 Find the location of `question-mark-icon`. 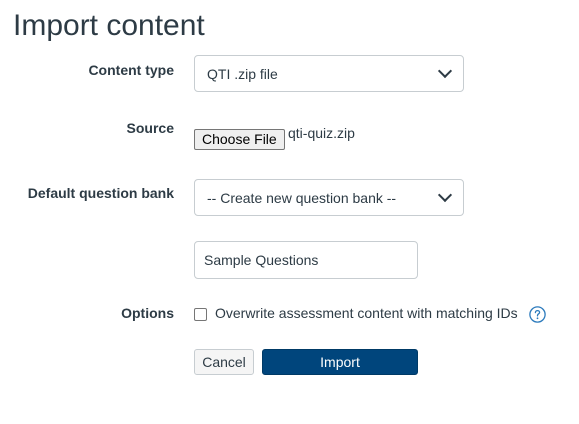

question-mark-icon is located at coordinates (537, 314).